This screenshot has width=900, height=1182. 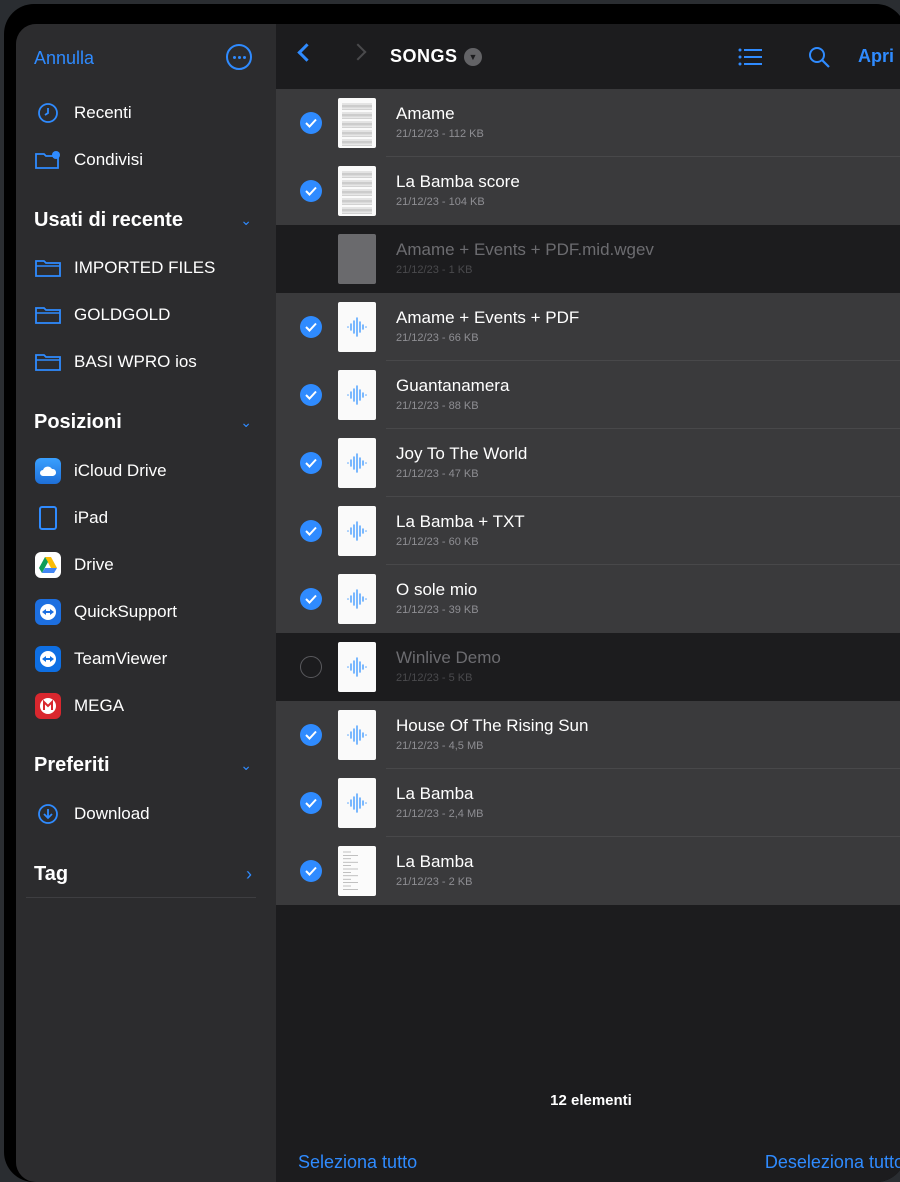 I want to click on file-meta: 21/12/23 - 112 KB, so click(x=440, y=134).